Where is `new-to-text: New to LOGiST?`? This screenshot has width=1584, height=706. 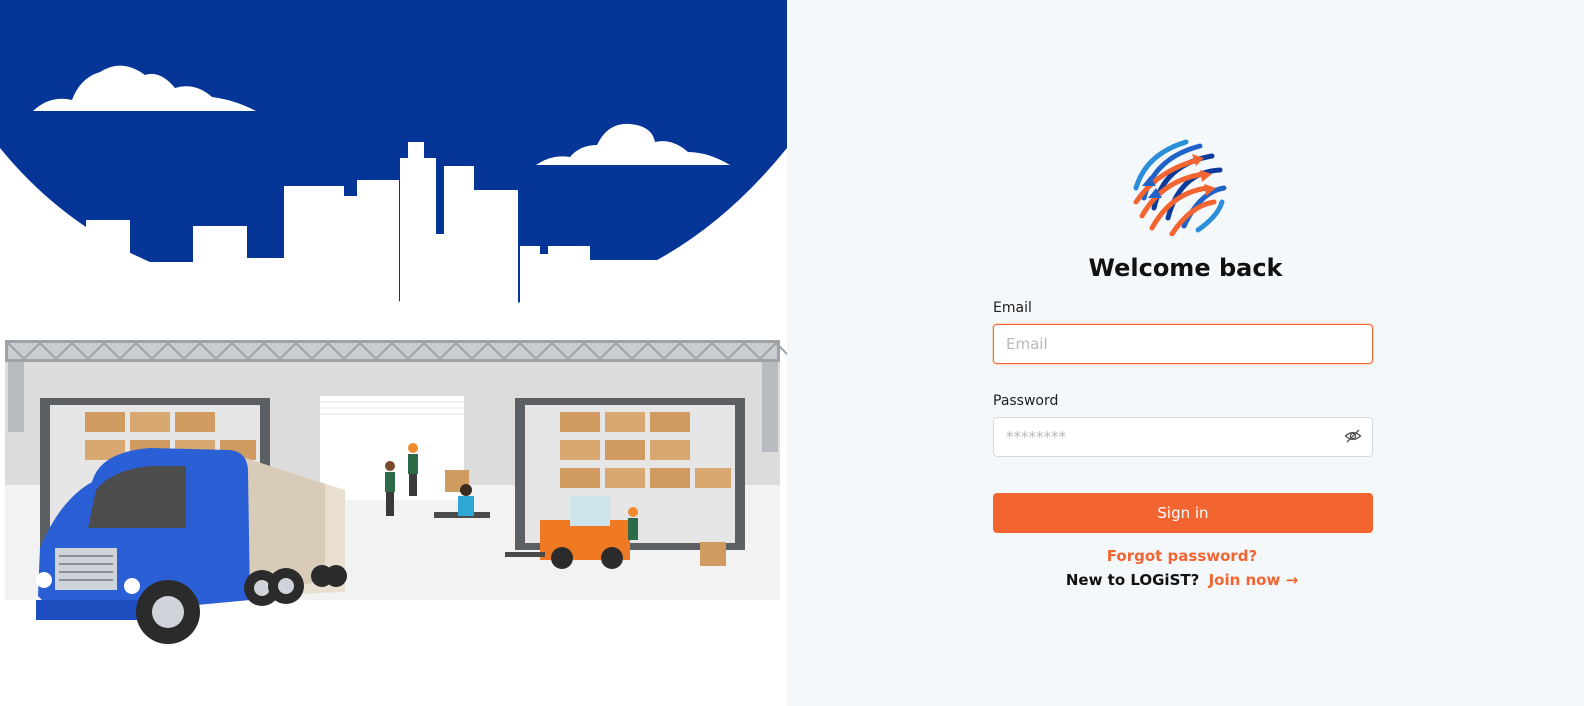 new-to-text: New to LOGiST? is located at coordinates (1132, 580).